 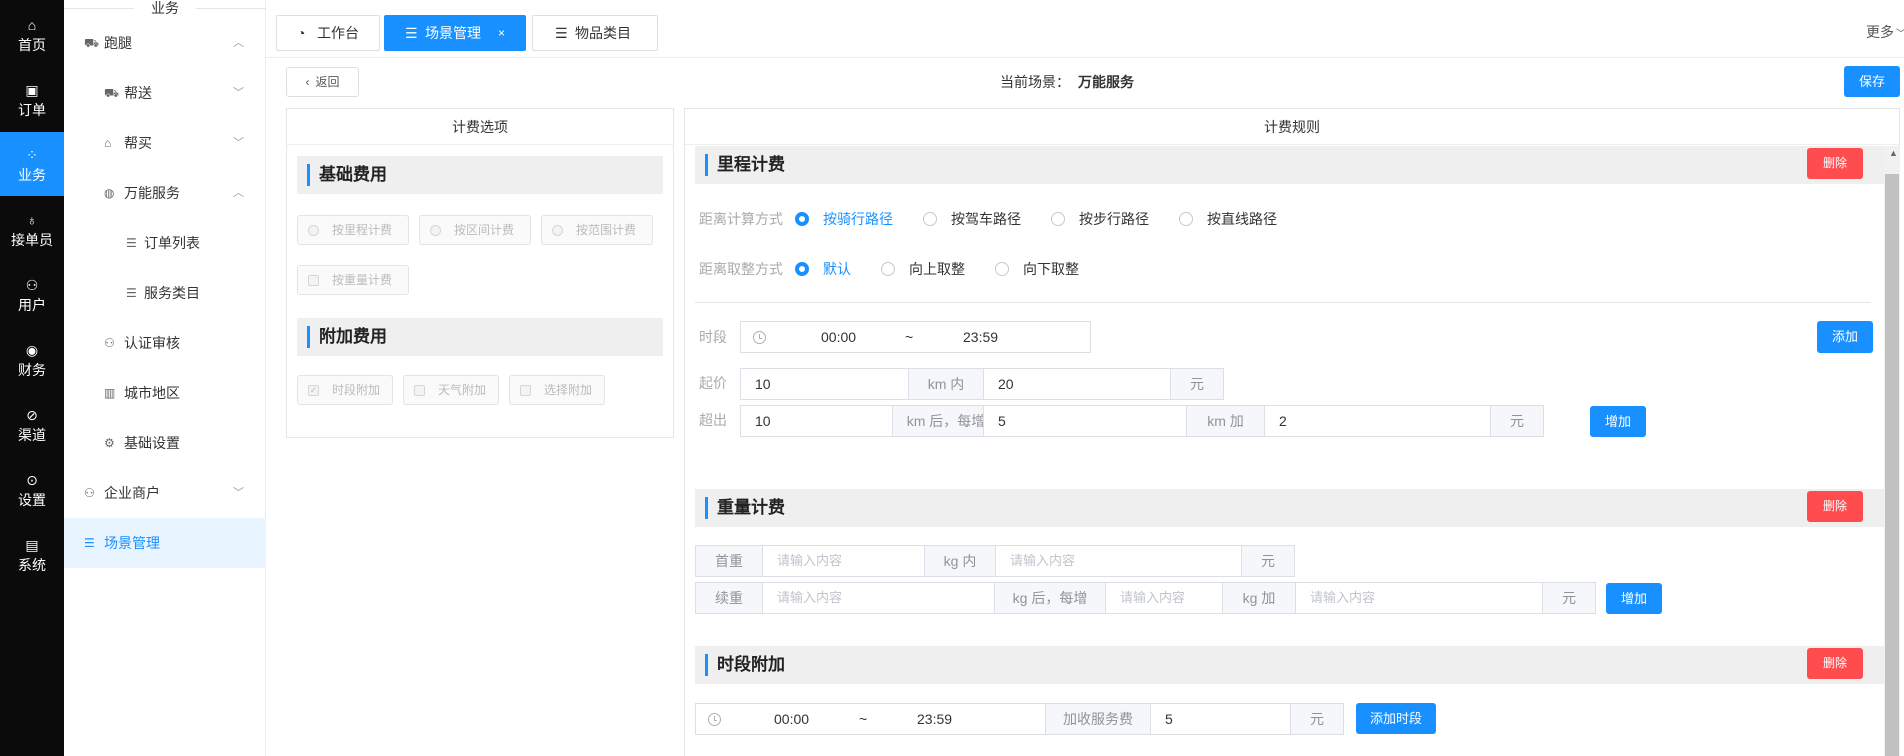 I want to click on sidebar-item-label: 帮买, so click(x=138, y=143).